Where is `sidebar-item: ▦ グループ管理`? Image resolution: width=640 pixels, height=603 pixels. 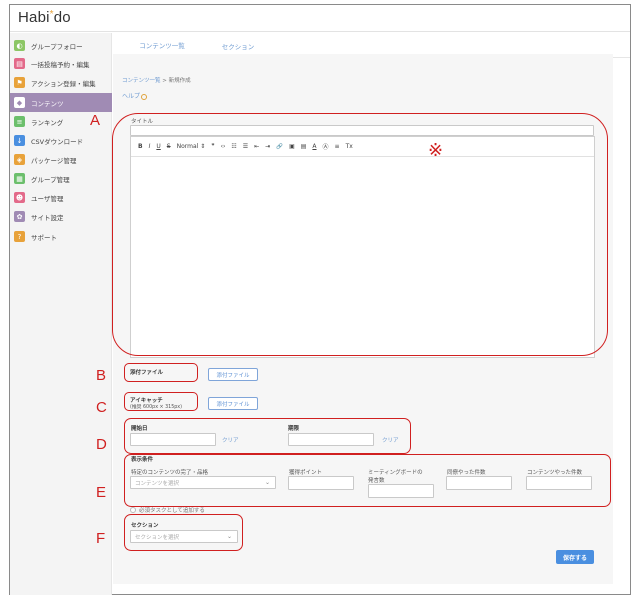
sidebar-item: ▦ グループ管理 is located at coordinates (61, 178).